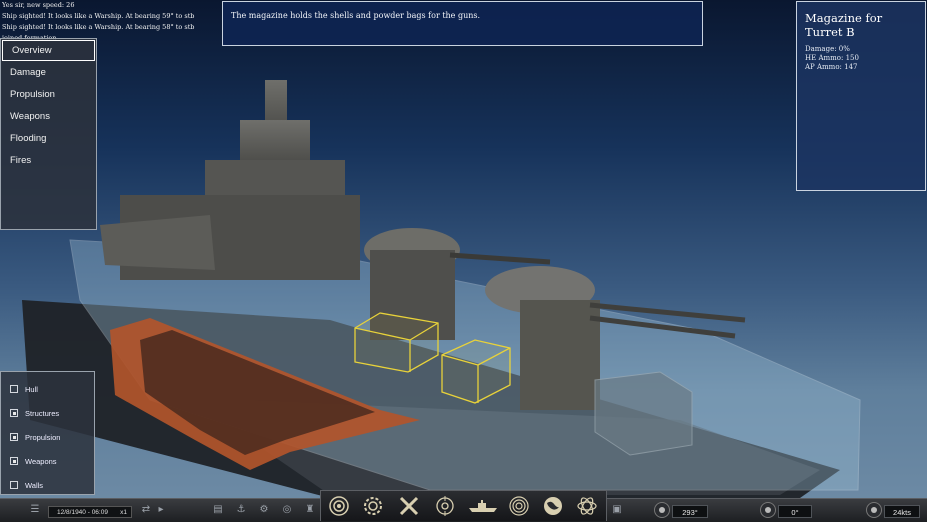 The image size is (927, 522). What do you see at coordinates (41, 461) in the screenshot?
I see `layer-label: Weapons` at bounding box center [41, 461].